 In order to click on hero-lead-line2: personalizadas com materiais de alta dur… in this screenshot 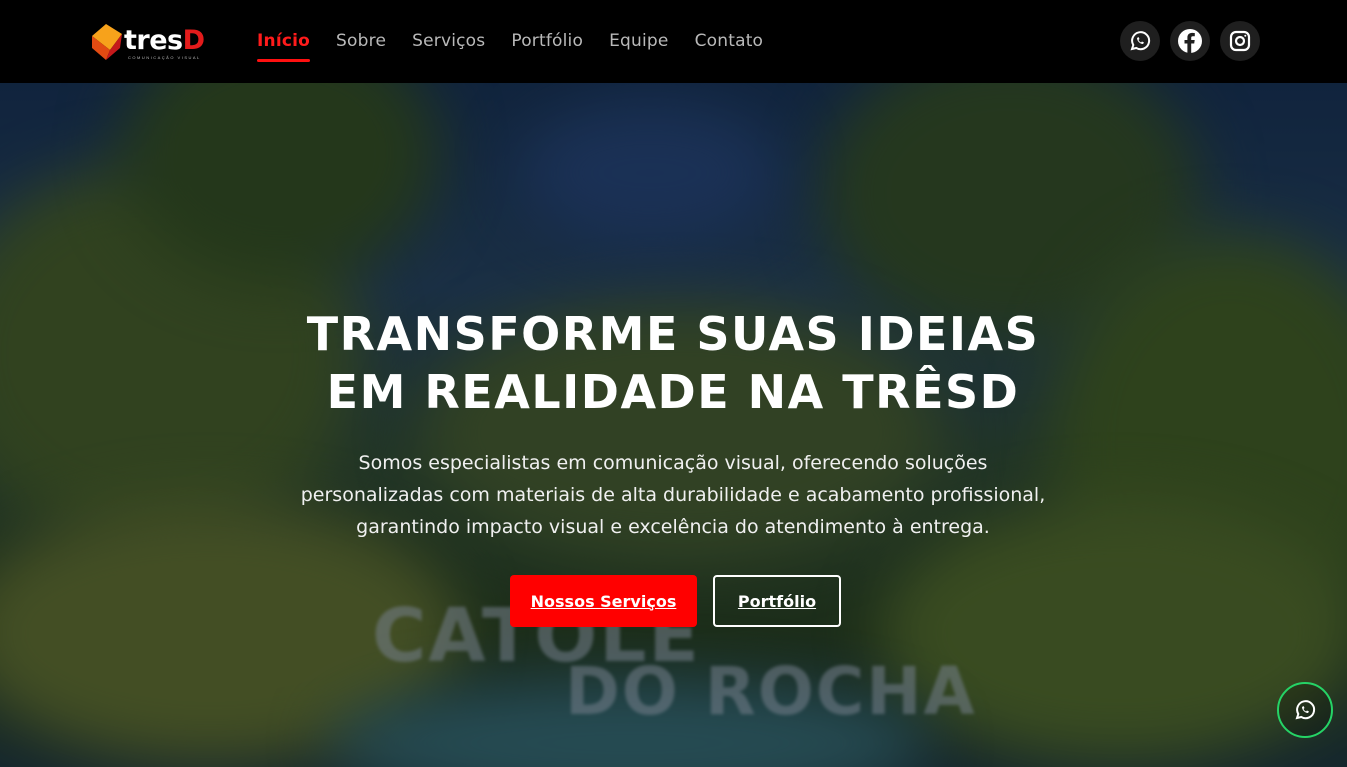, I will do `click(673, 495)`.